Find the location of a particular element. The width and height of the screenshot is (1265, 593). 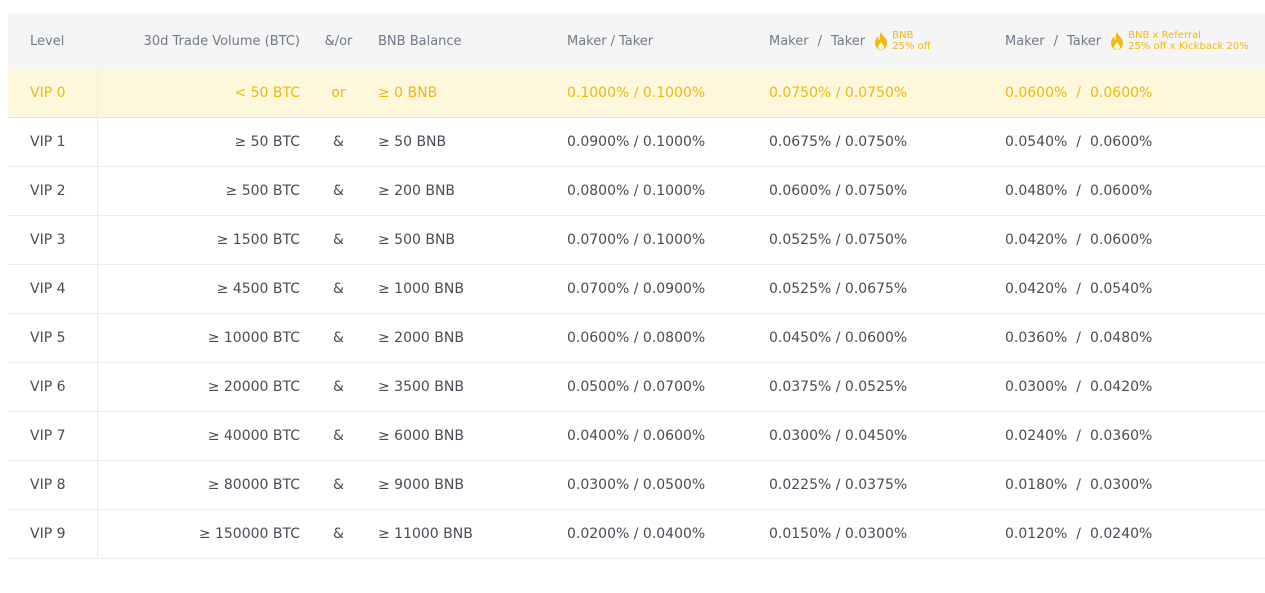

promo-line-1: BNB is located at coordinates (903, 35).